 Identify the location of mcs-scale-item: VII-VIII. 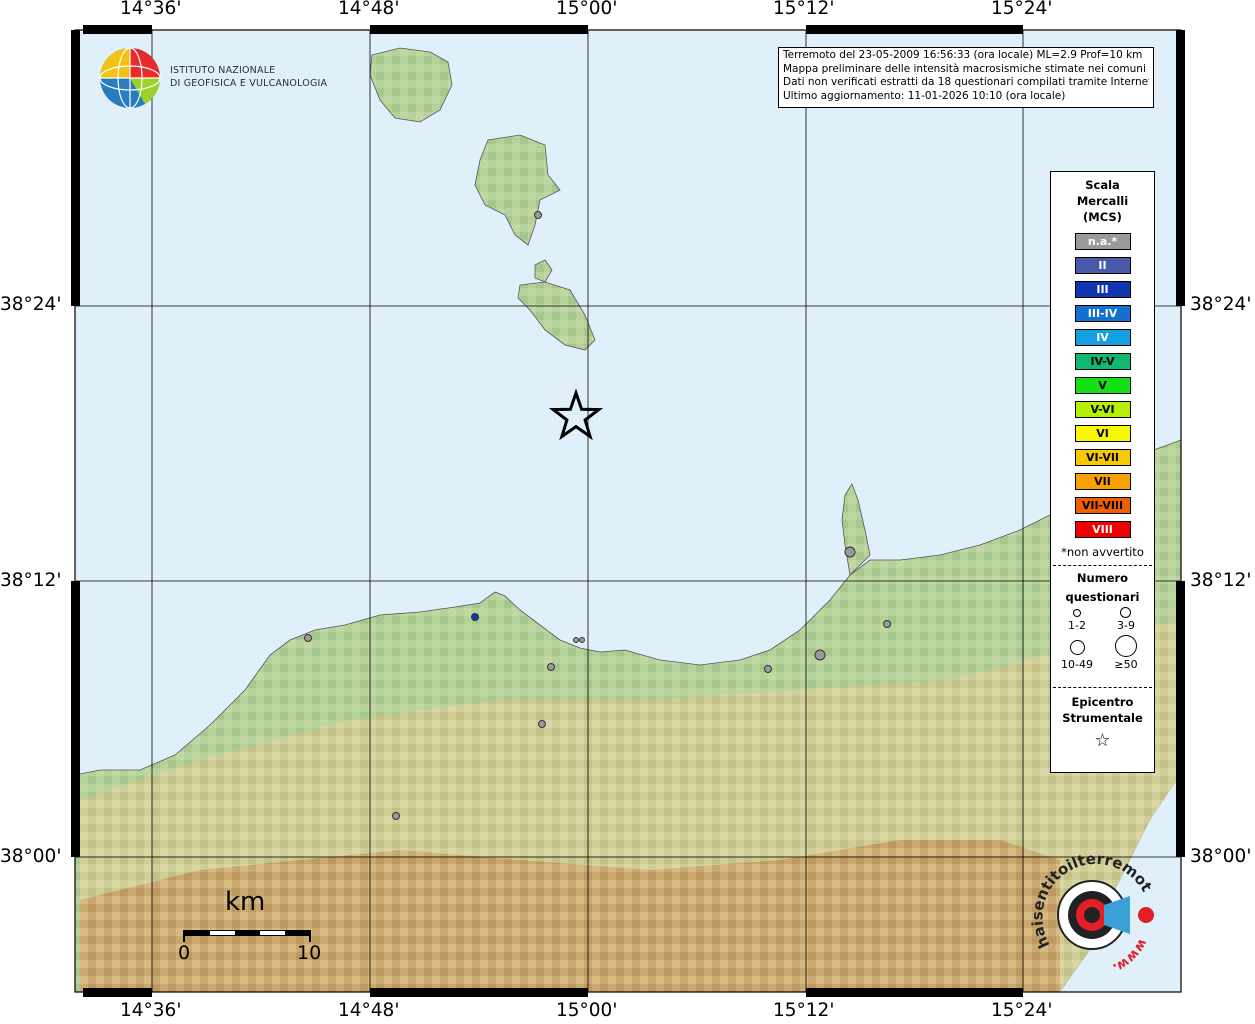
(1102, 505).